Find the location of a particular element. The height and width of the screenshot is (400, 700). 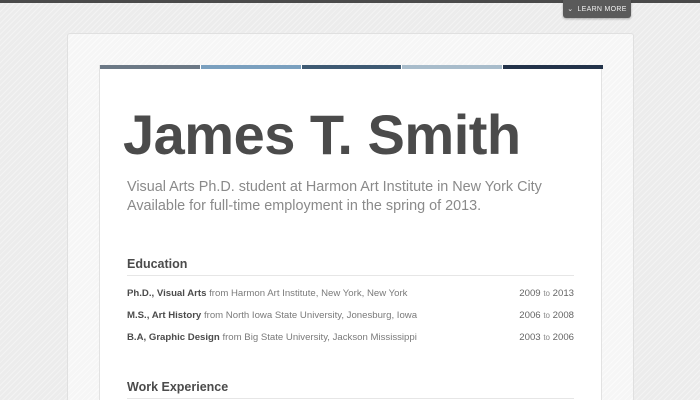

education-divider is located at coordinates (350, 275).